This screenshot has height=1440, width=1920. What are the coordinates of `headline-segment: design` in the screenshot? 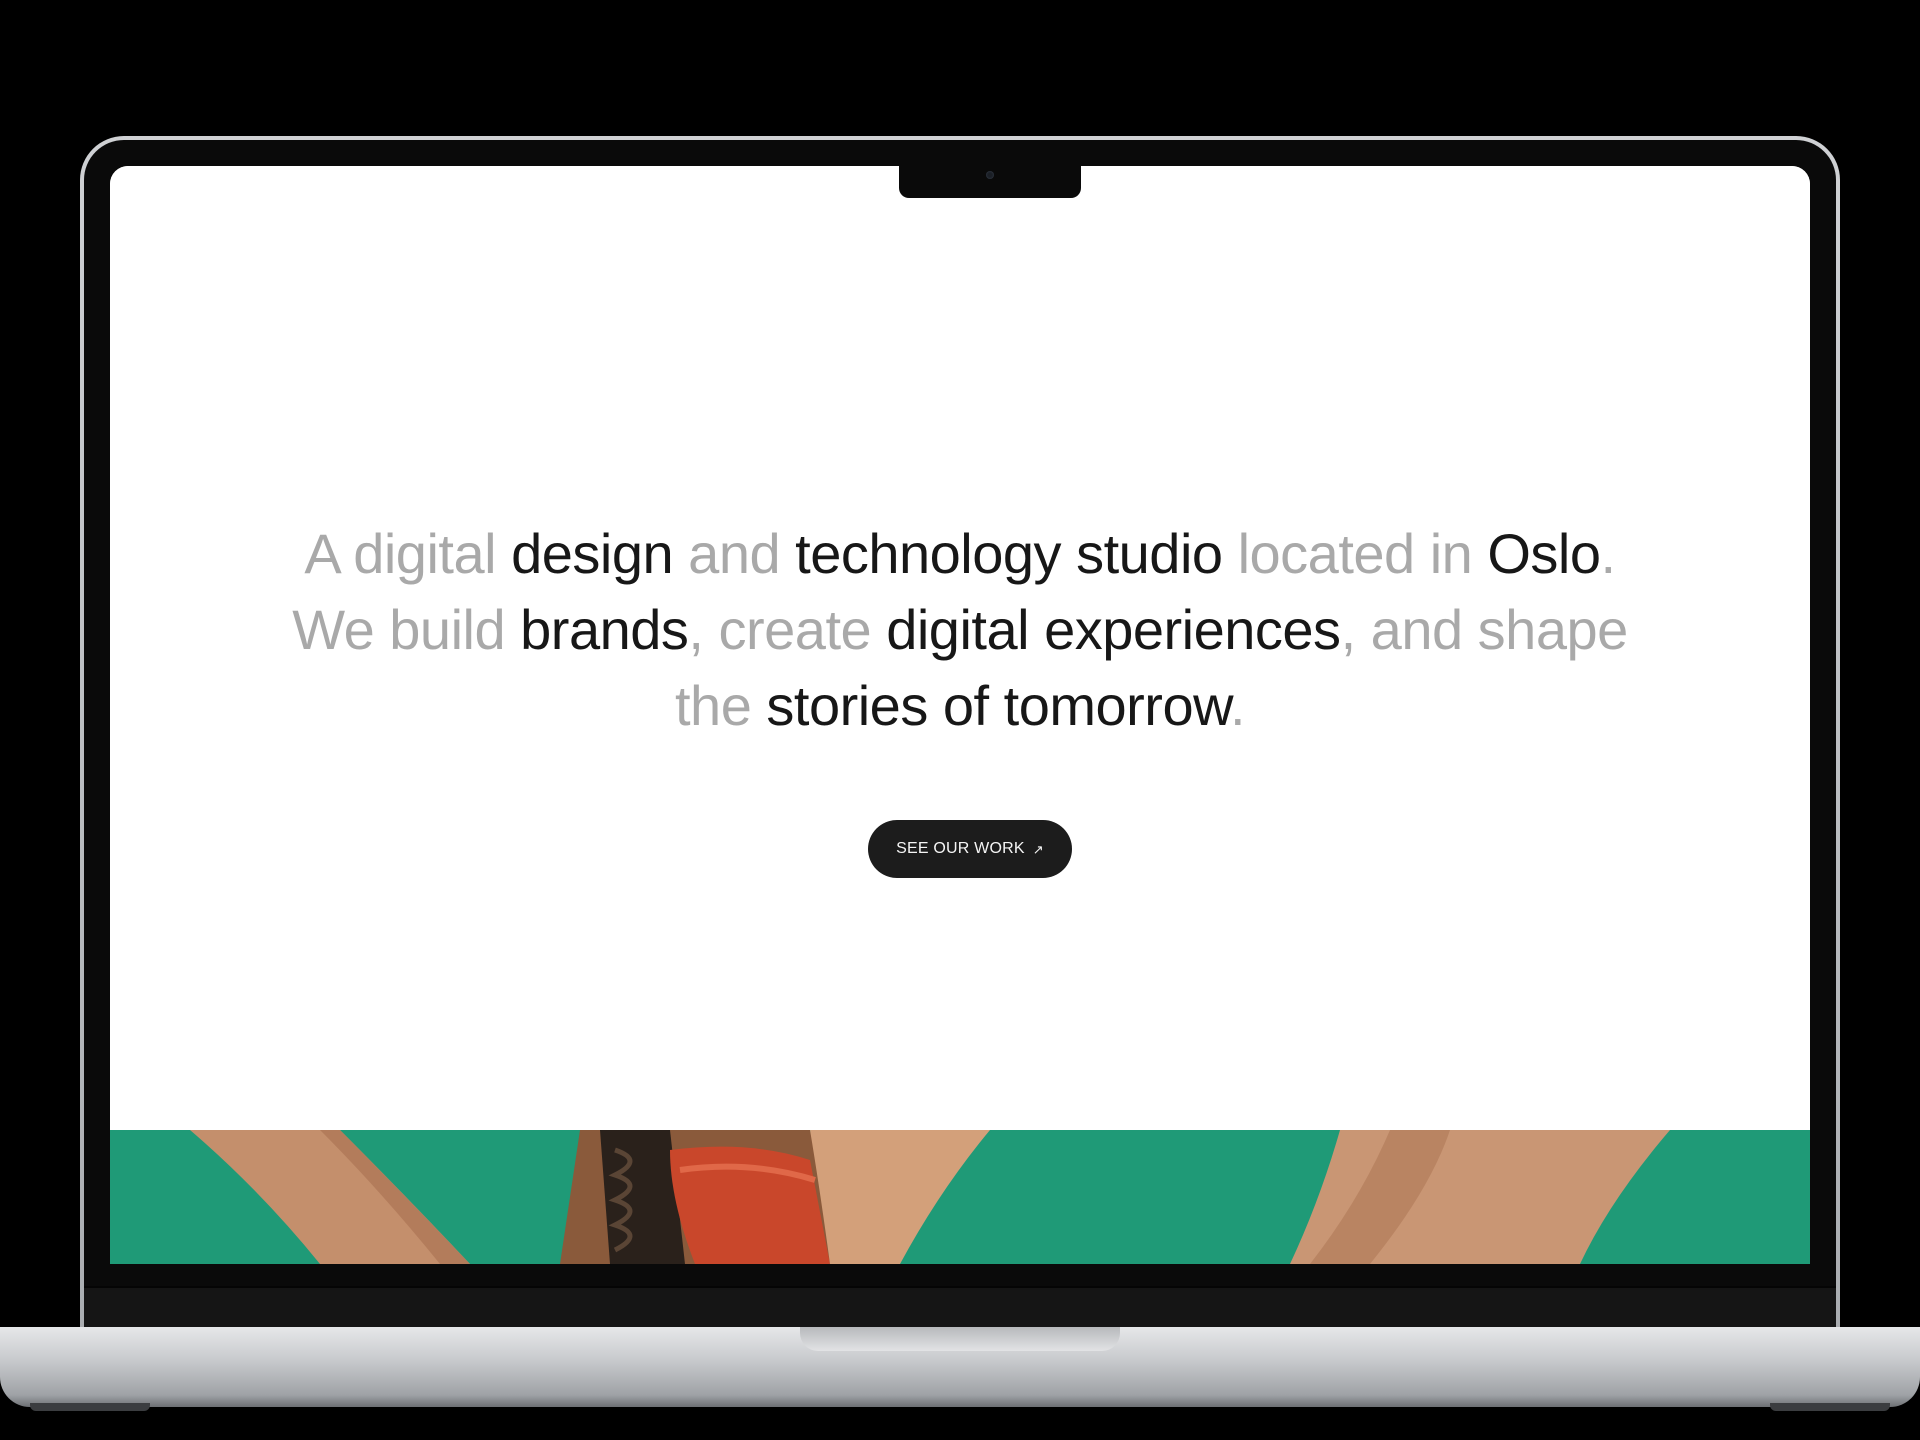 It's located at (600, 553).